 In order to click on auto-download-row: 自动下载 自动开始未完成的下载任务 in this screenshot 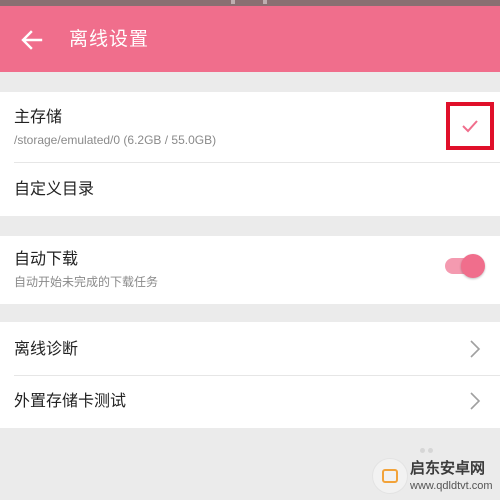, I will do `click(250, 270)`.